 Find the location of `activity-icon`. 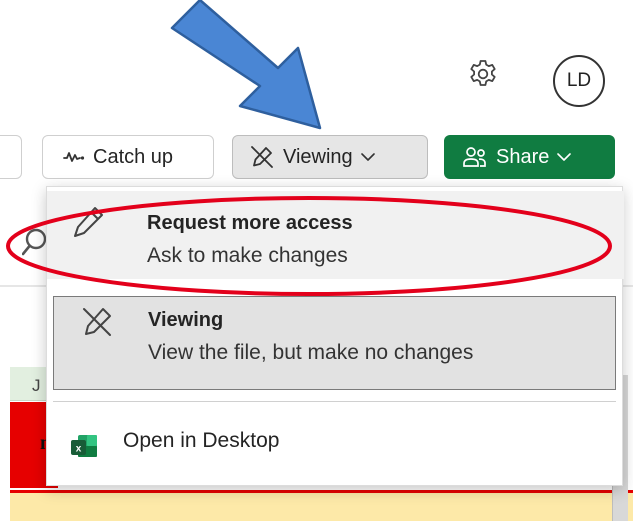

activity-icon is located at coordinates (74, 157).